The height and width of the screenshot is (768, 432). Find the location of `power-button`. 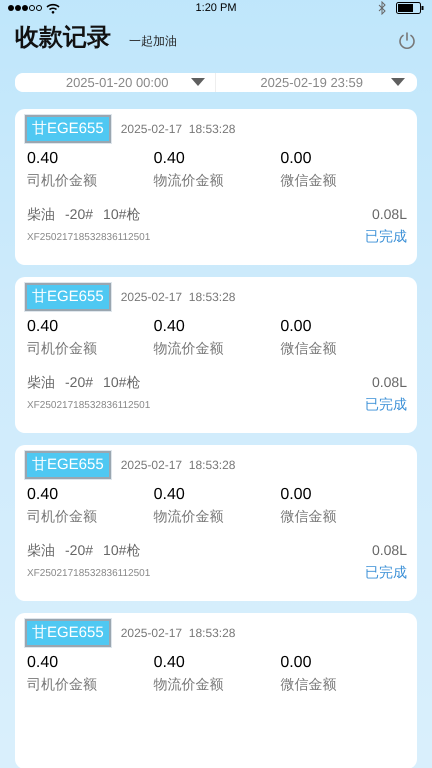

power-button is located at coordinates (407, 40).